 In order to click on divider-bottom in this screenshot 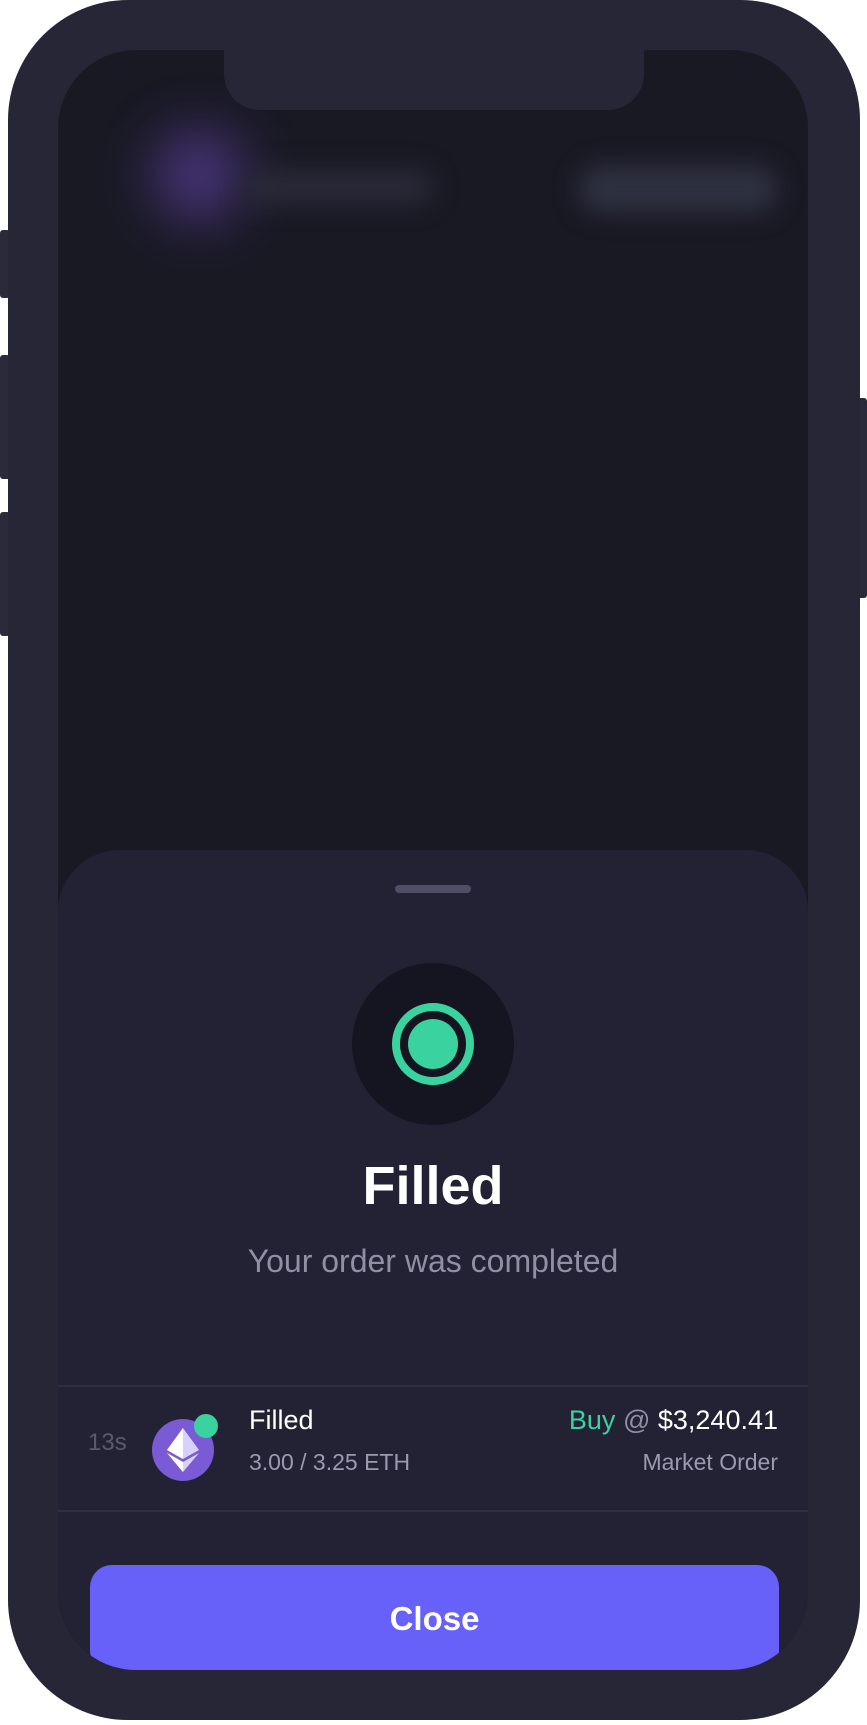, I will do `click(433, 1511)`.